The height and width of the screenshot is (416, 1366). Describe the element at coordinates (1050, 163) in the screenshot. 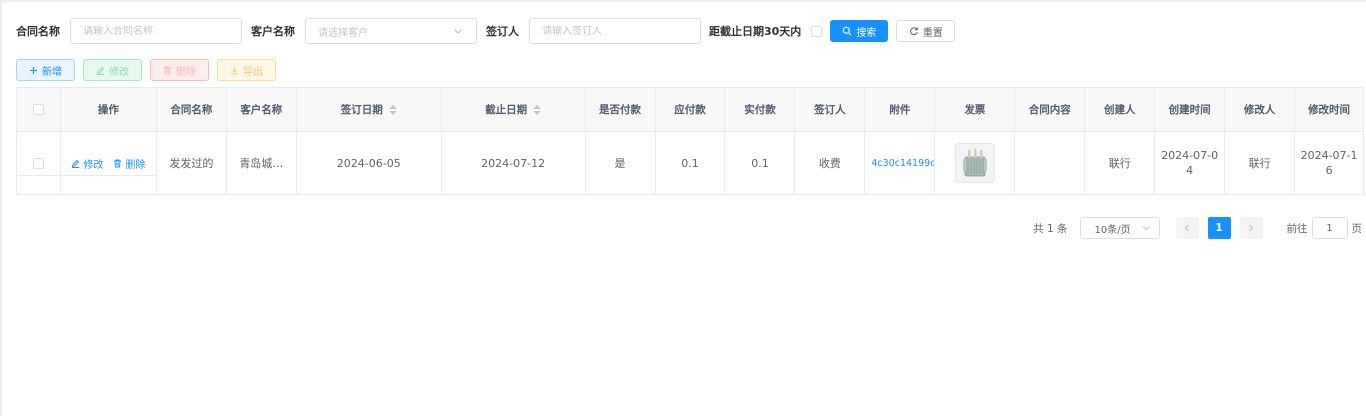

I see `cell-content` at that location.